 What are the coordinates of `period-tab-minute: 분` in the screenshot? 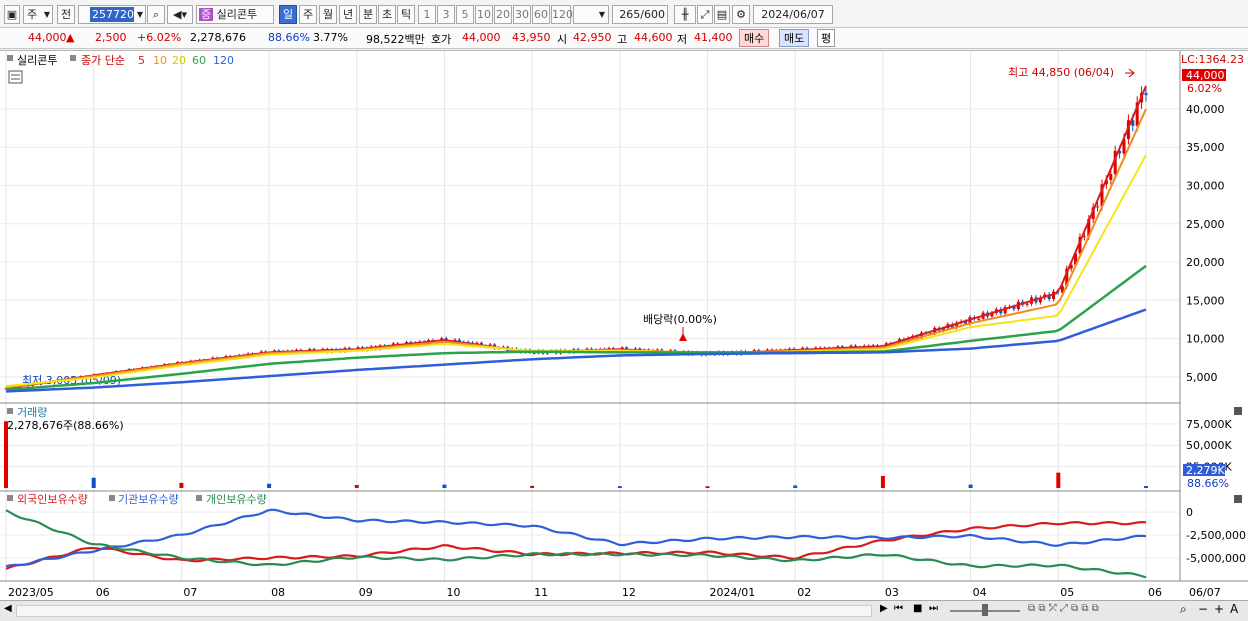 It's located at (368, 14).